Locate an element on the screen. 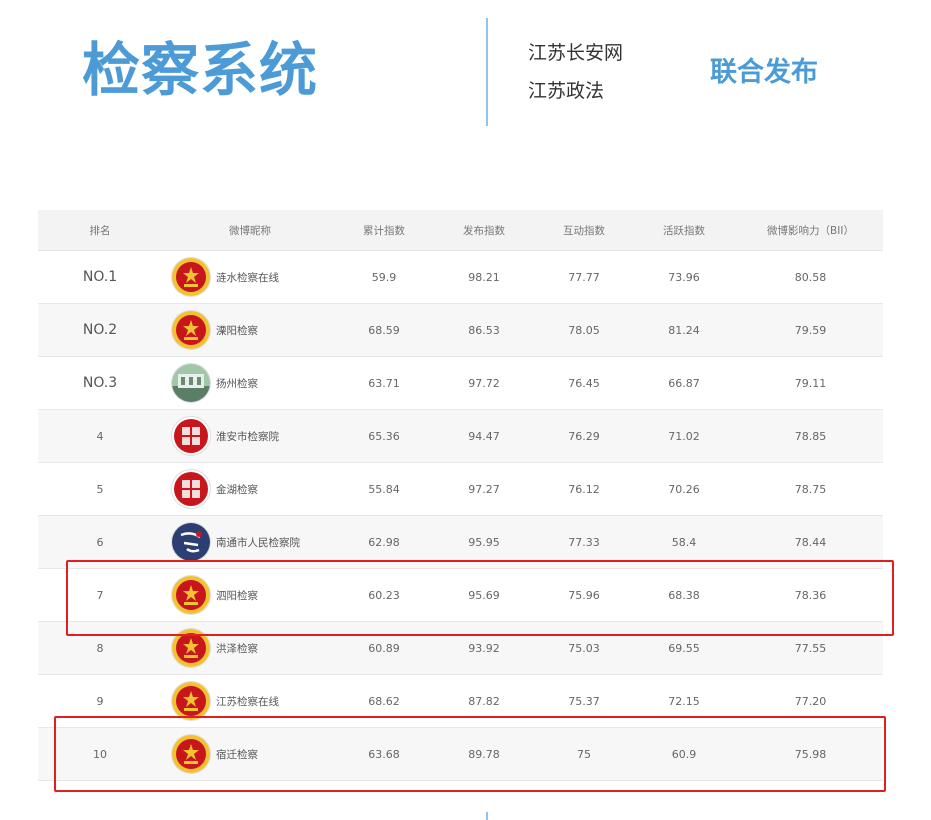 Image resolution: width=931 pixels, height=820 pixels. bii-cell-text: 77.20 is located at coordinates (810, 701).